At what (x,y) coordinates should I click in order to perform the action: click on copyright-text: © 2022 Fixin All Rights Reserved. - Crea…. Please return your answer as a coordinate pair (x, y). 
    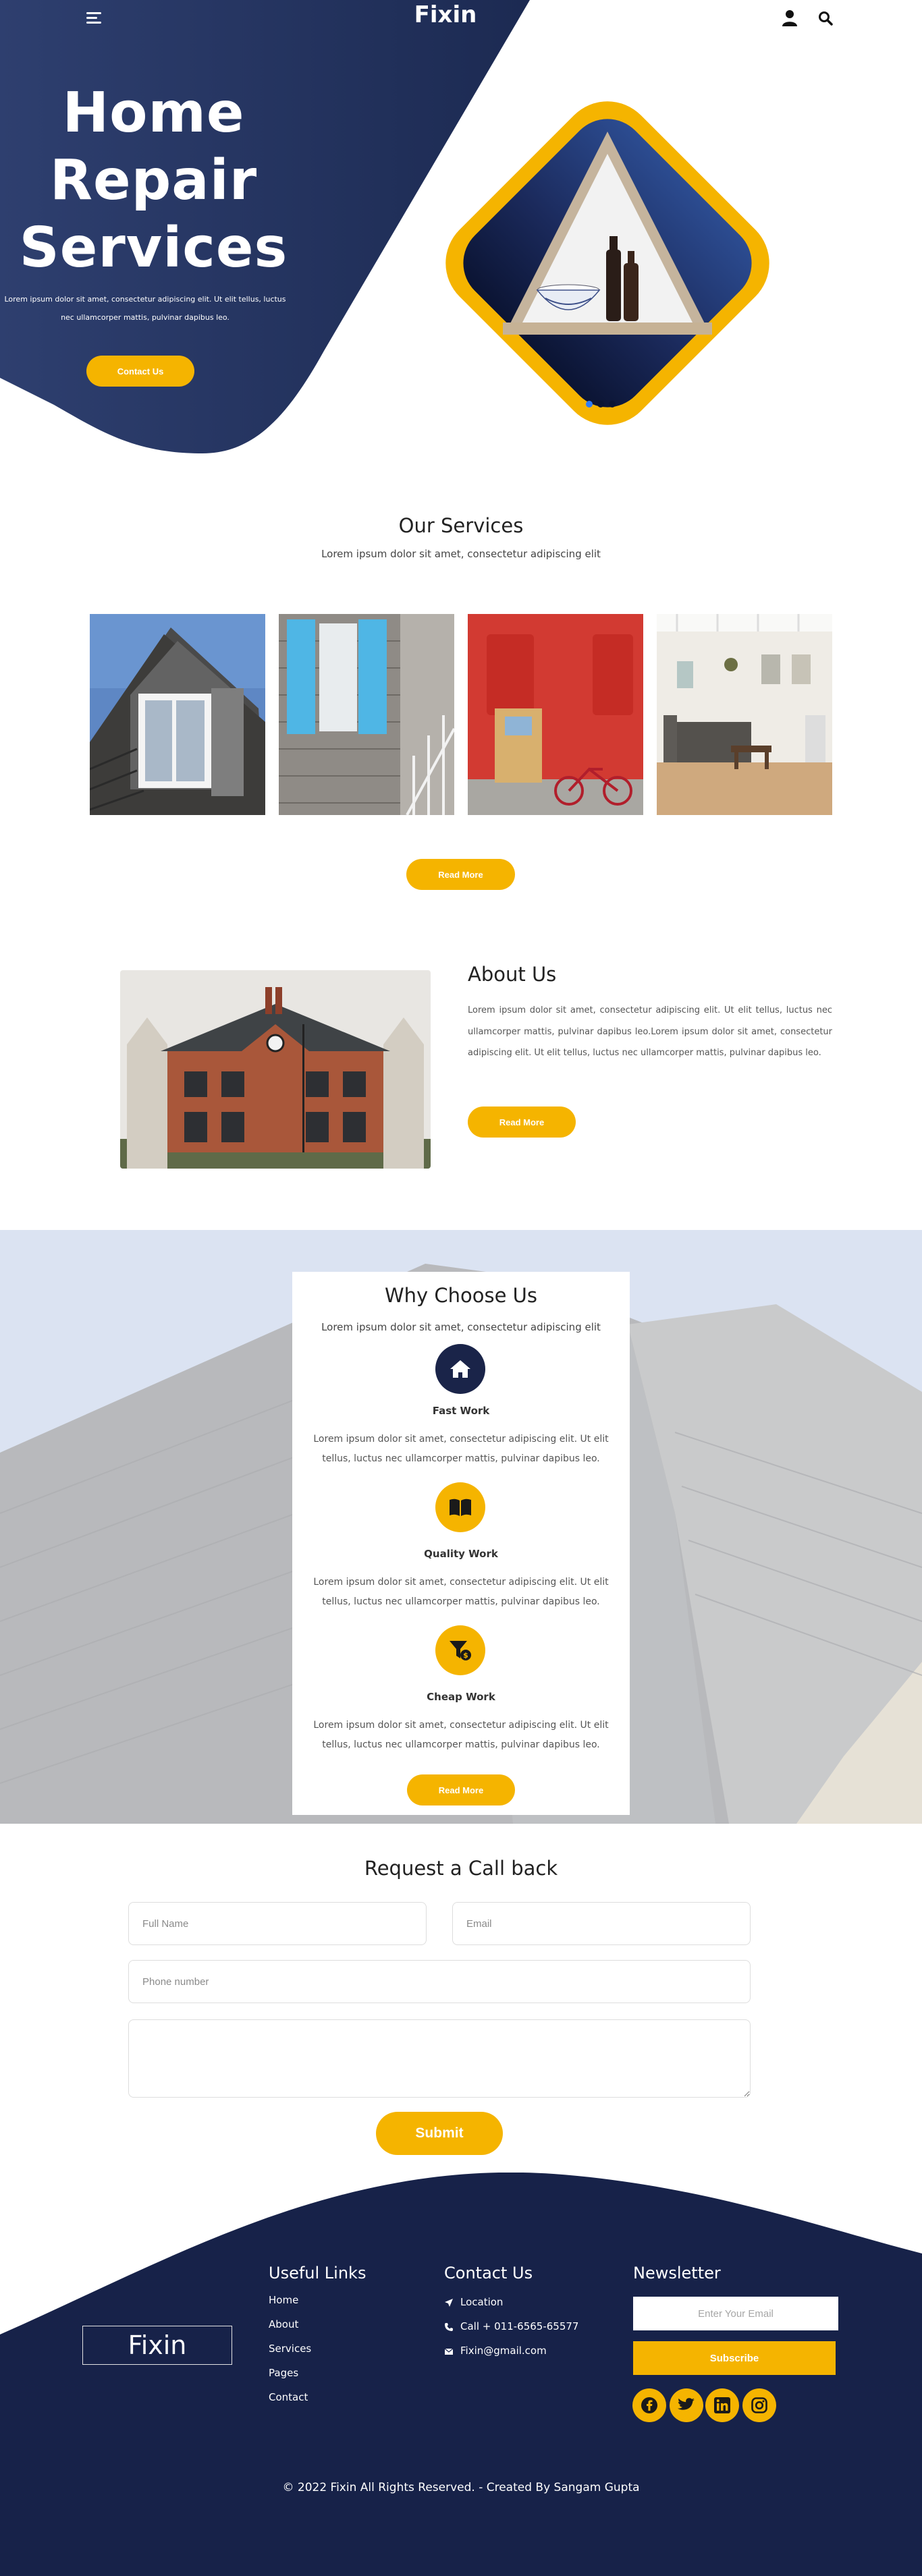
    Looking at the image, I should click on (461, 2487).